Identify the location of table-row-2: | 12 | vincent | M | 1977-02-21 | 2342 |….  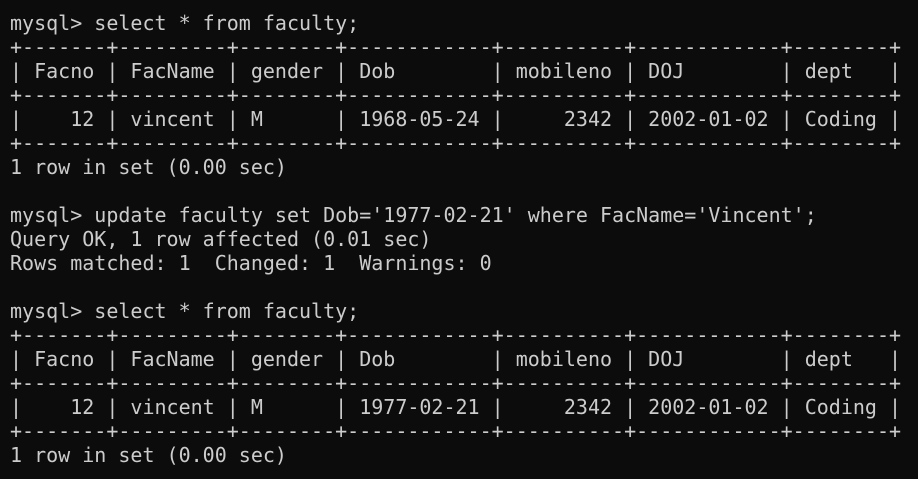
(456, 407).